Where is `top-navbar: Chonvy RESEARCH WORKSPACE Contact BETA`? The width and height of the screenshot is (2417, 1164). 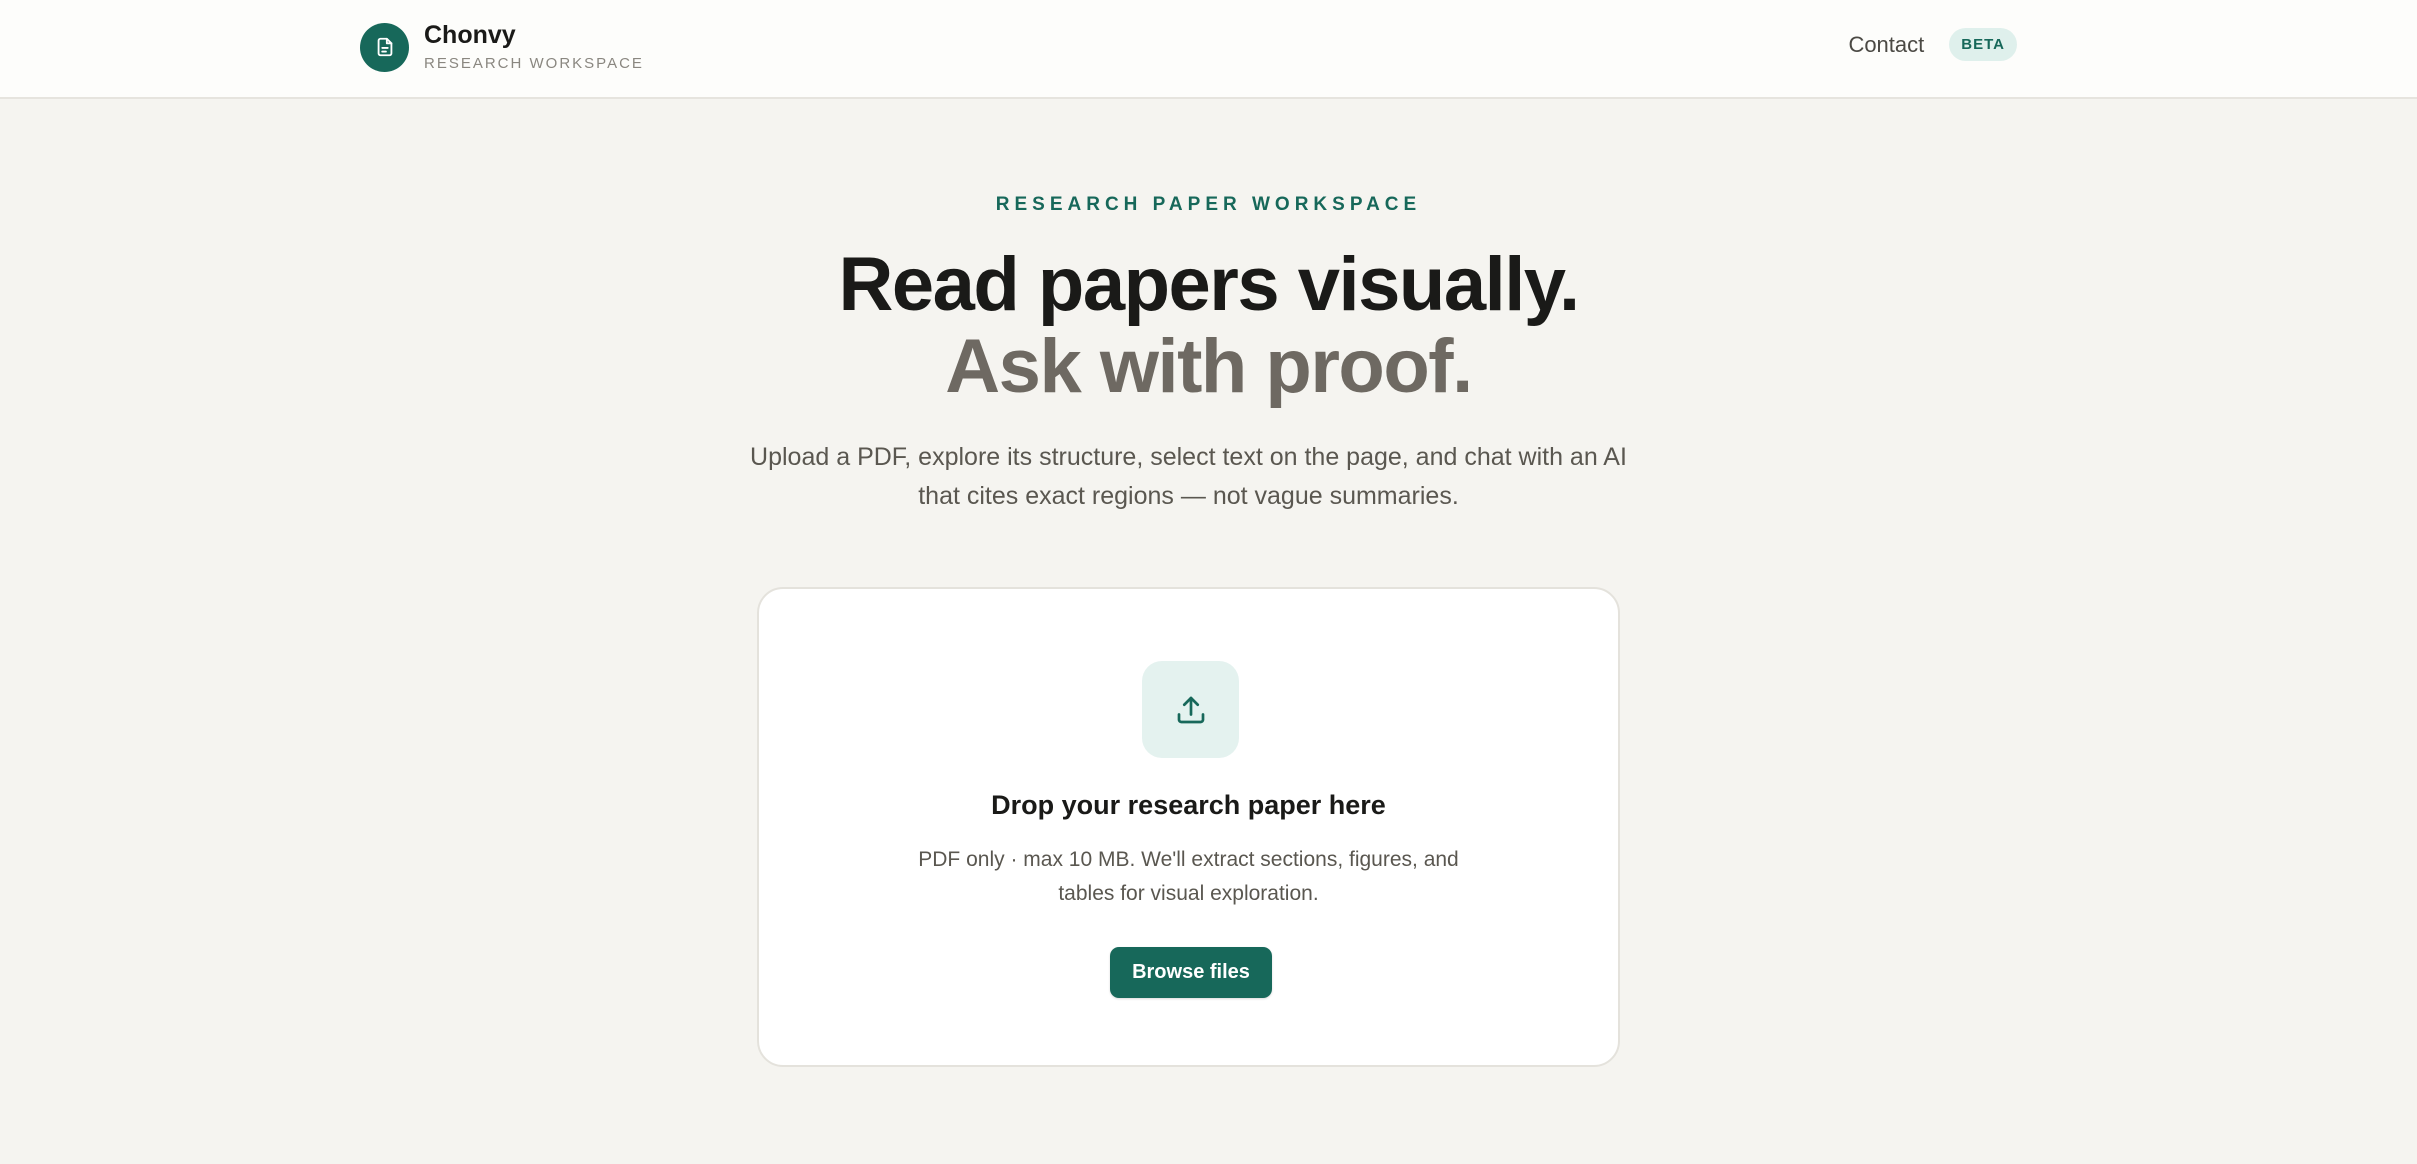
top-navbar: Chonvy RESEARCH WORKSPACE Contact BETA is located at coordinates (1208, 49).